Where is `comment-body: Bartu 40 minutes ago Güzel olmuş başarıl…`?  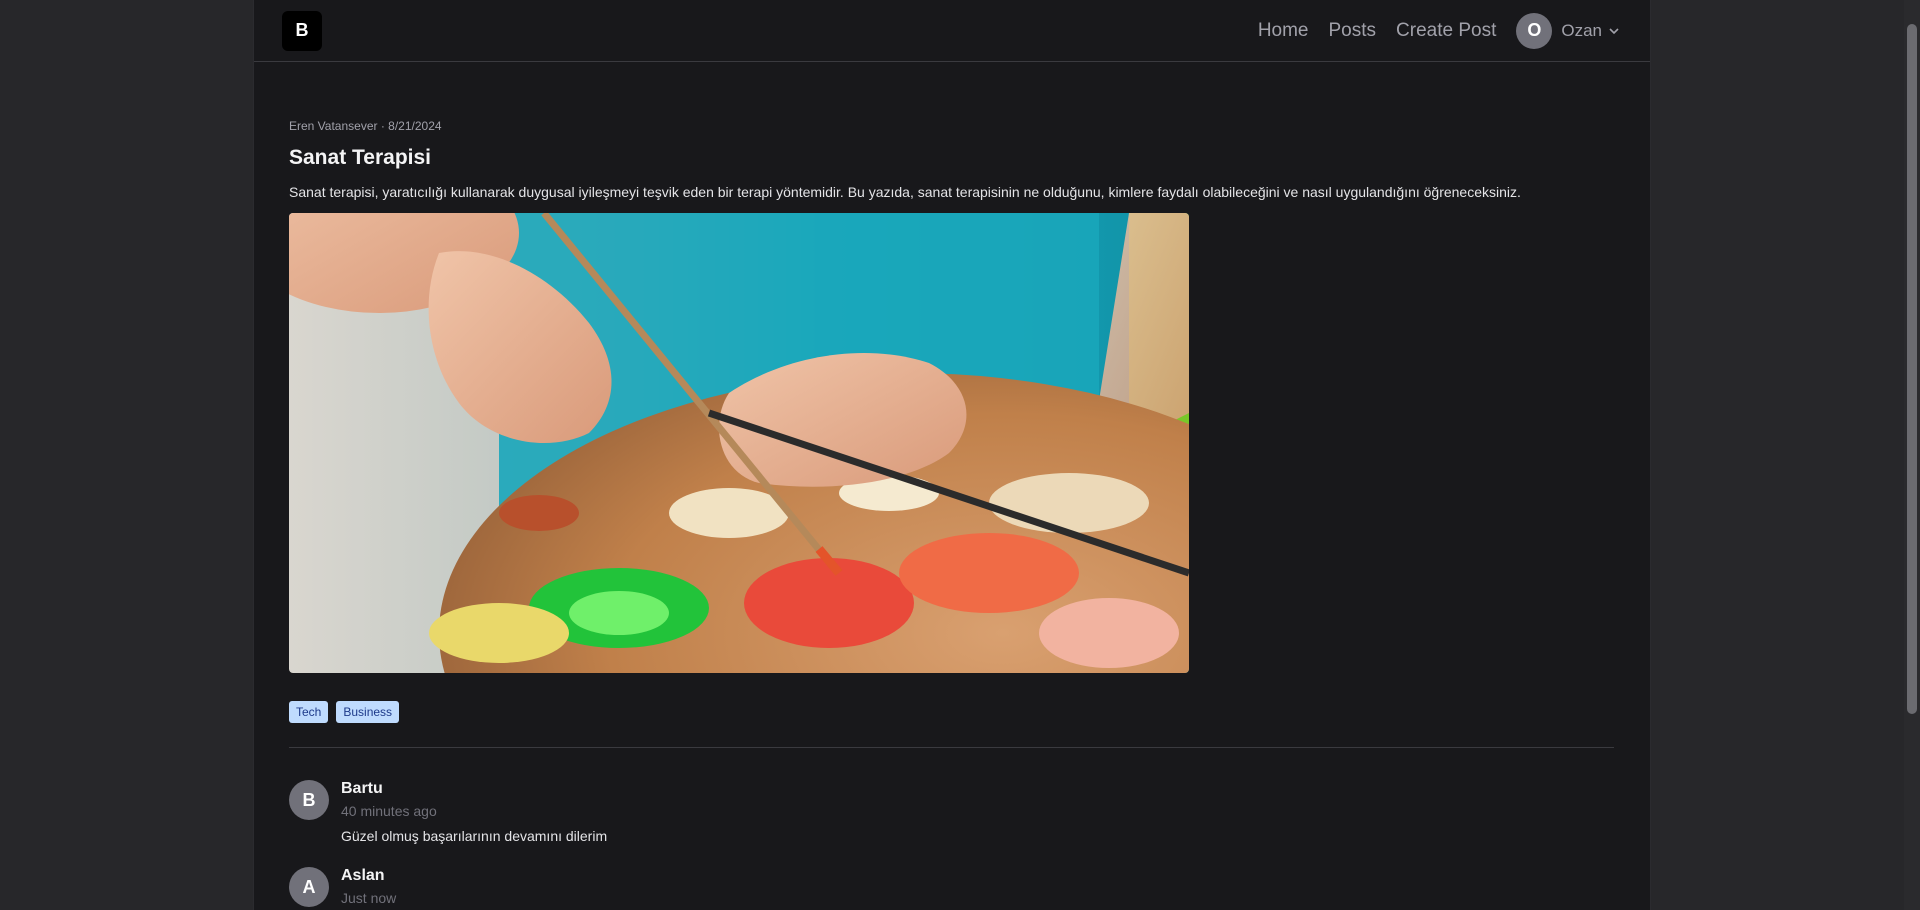 comment-body: Bartu 40 minutes ago Güzel olmuş başarıl… is located at coordinates (474, 812).